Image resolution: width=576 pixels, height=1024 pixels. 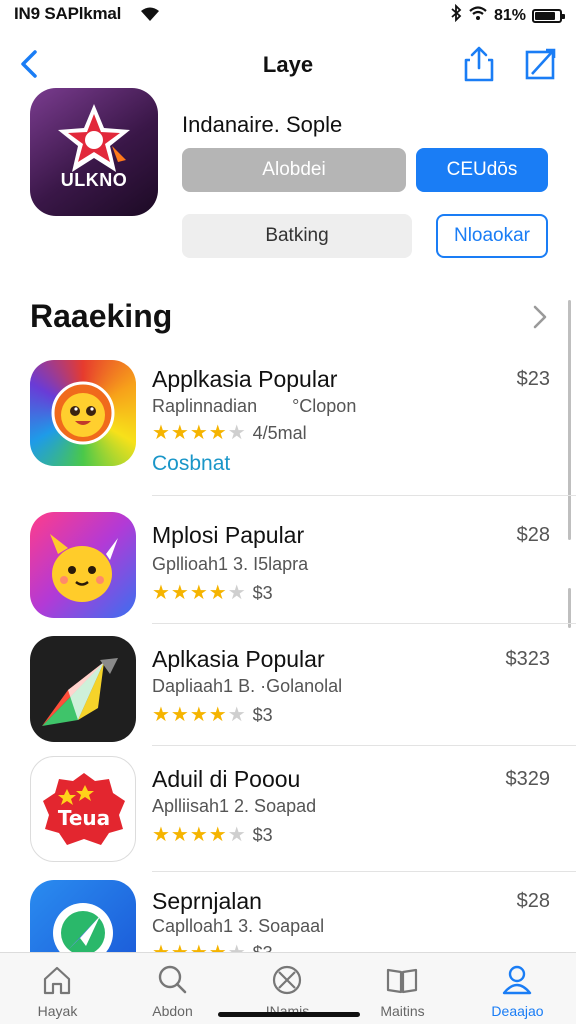 What do you see at coordinates (288, 15) in the screenshot?
I see `status-bar: IN9 SAPlkmal 81%` at bounding box center [288, 15].